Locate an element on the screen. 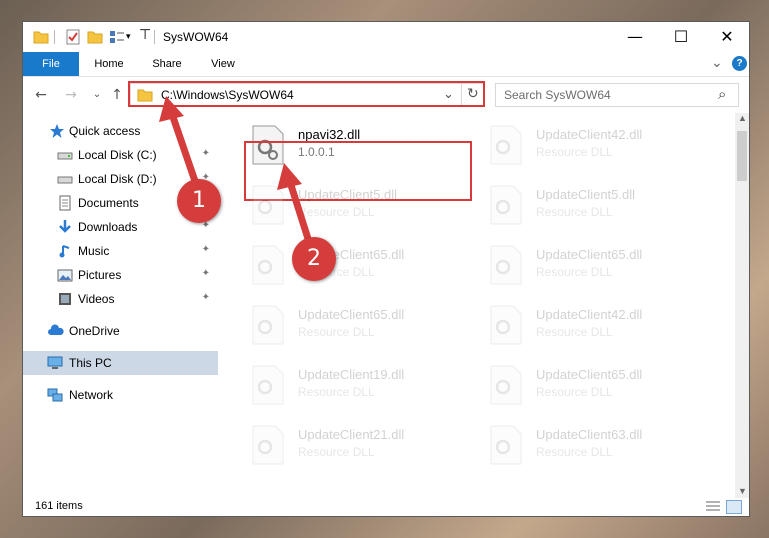  step-marker-2: 2 is located at coordinates (314, 259).